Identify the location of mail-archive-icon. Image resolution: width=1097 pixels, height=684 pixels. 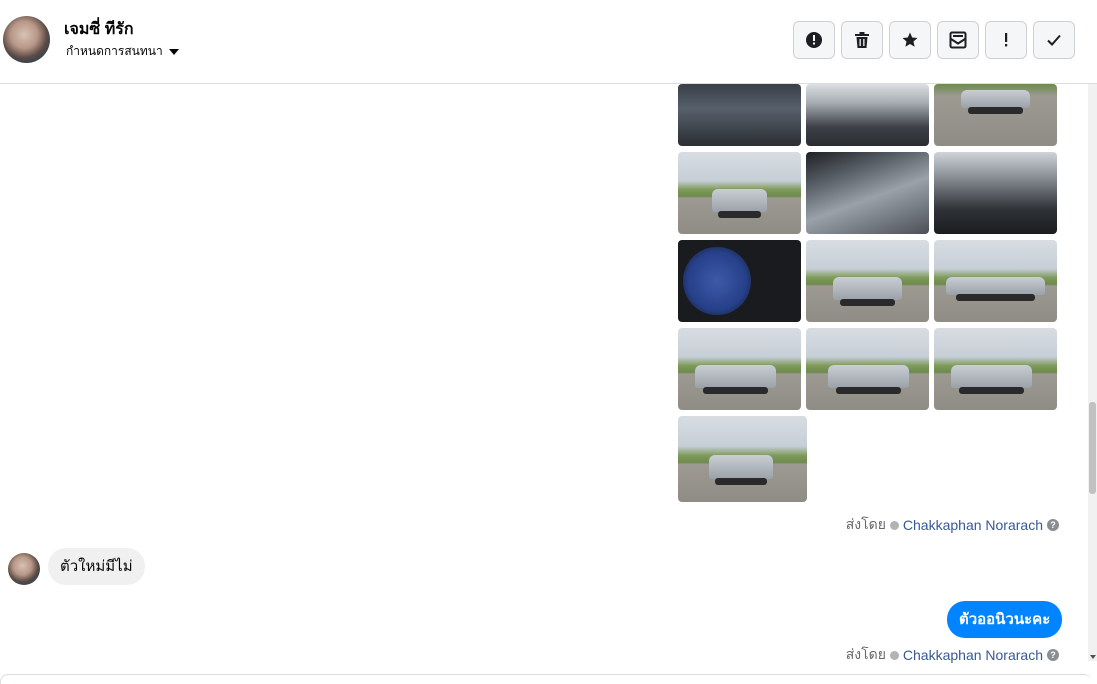
(958, 40).